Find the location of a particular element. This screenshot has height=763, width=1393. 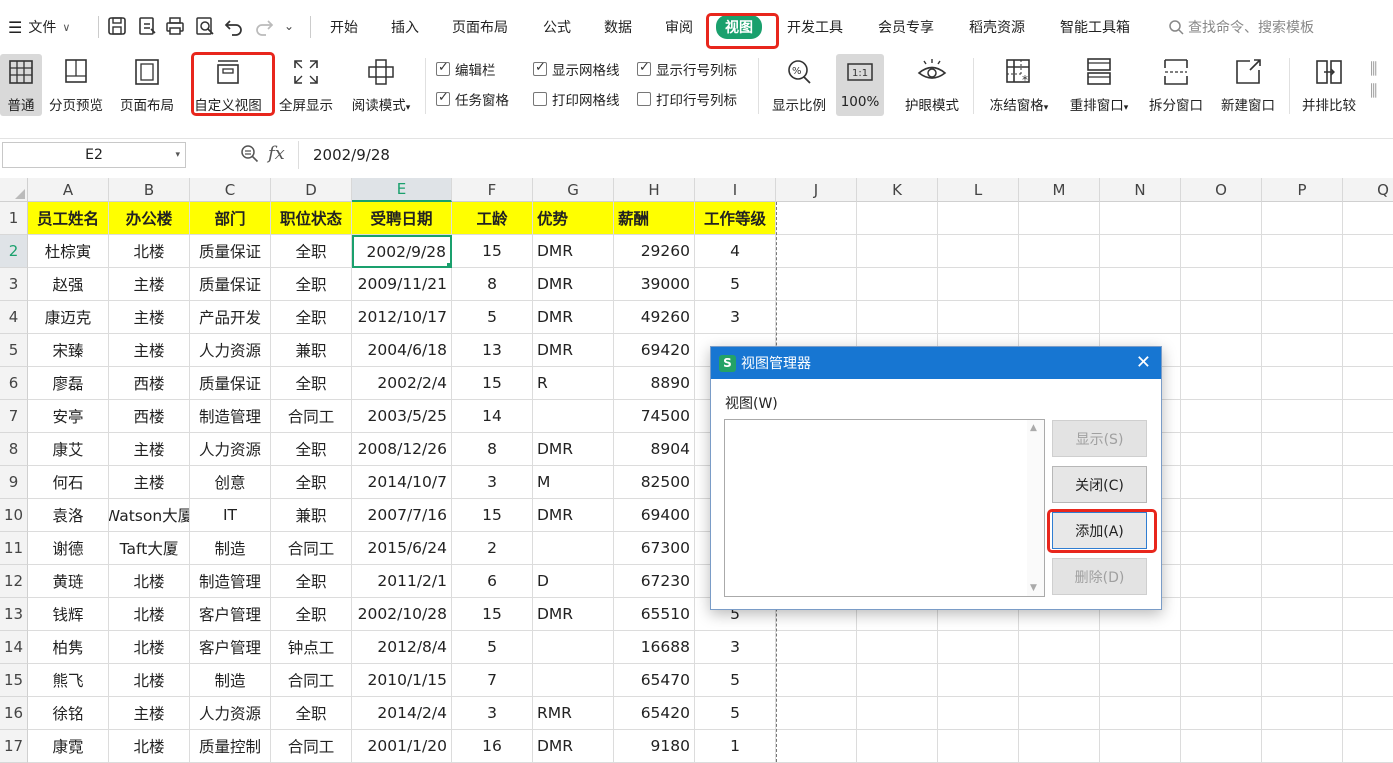

full-screen-button: 全屏显示 is located at coordinates (306, 85).